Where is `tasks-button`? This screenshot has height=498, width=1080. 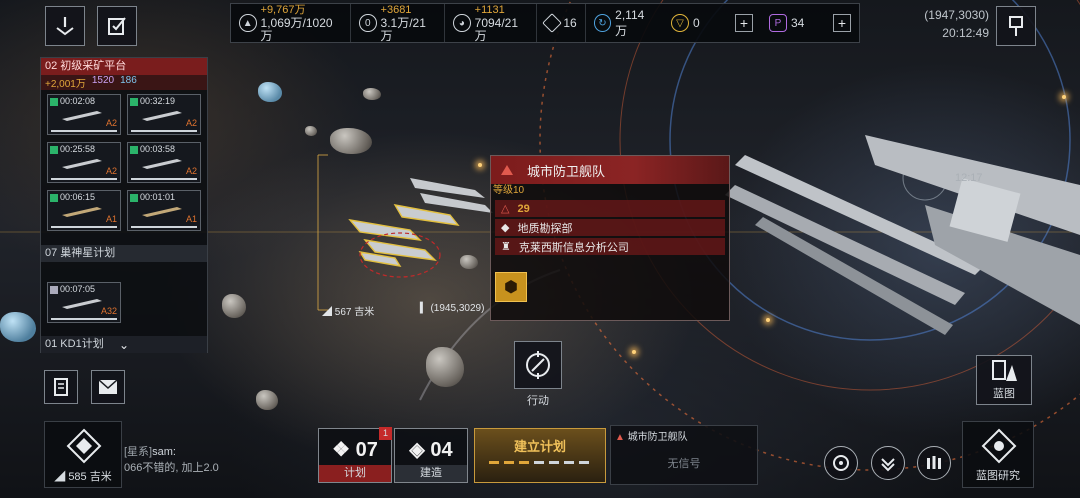 tasks-button is located at coordinates (117, 26).